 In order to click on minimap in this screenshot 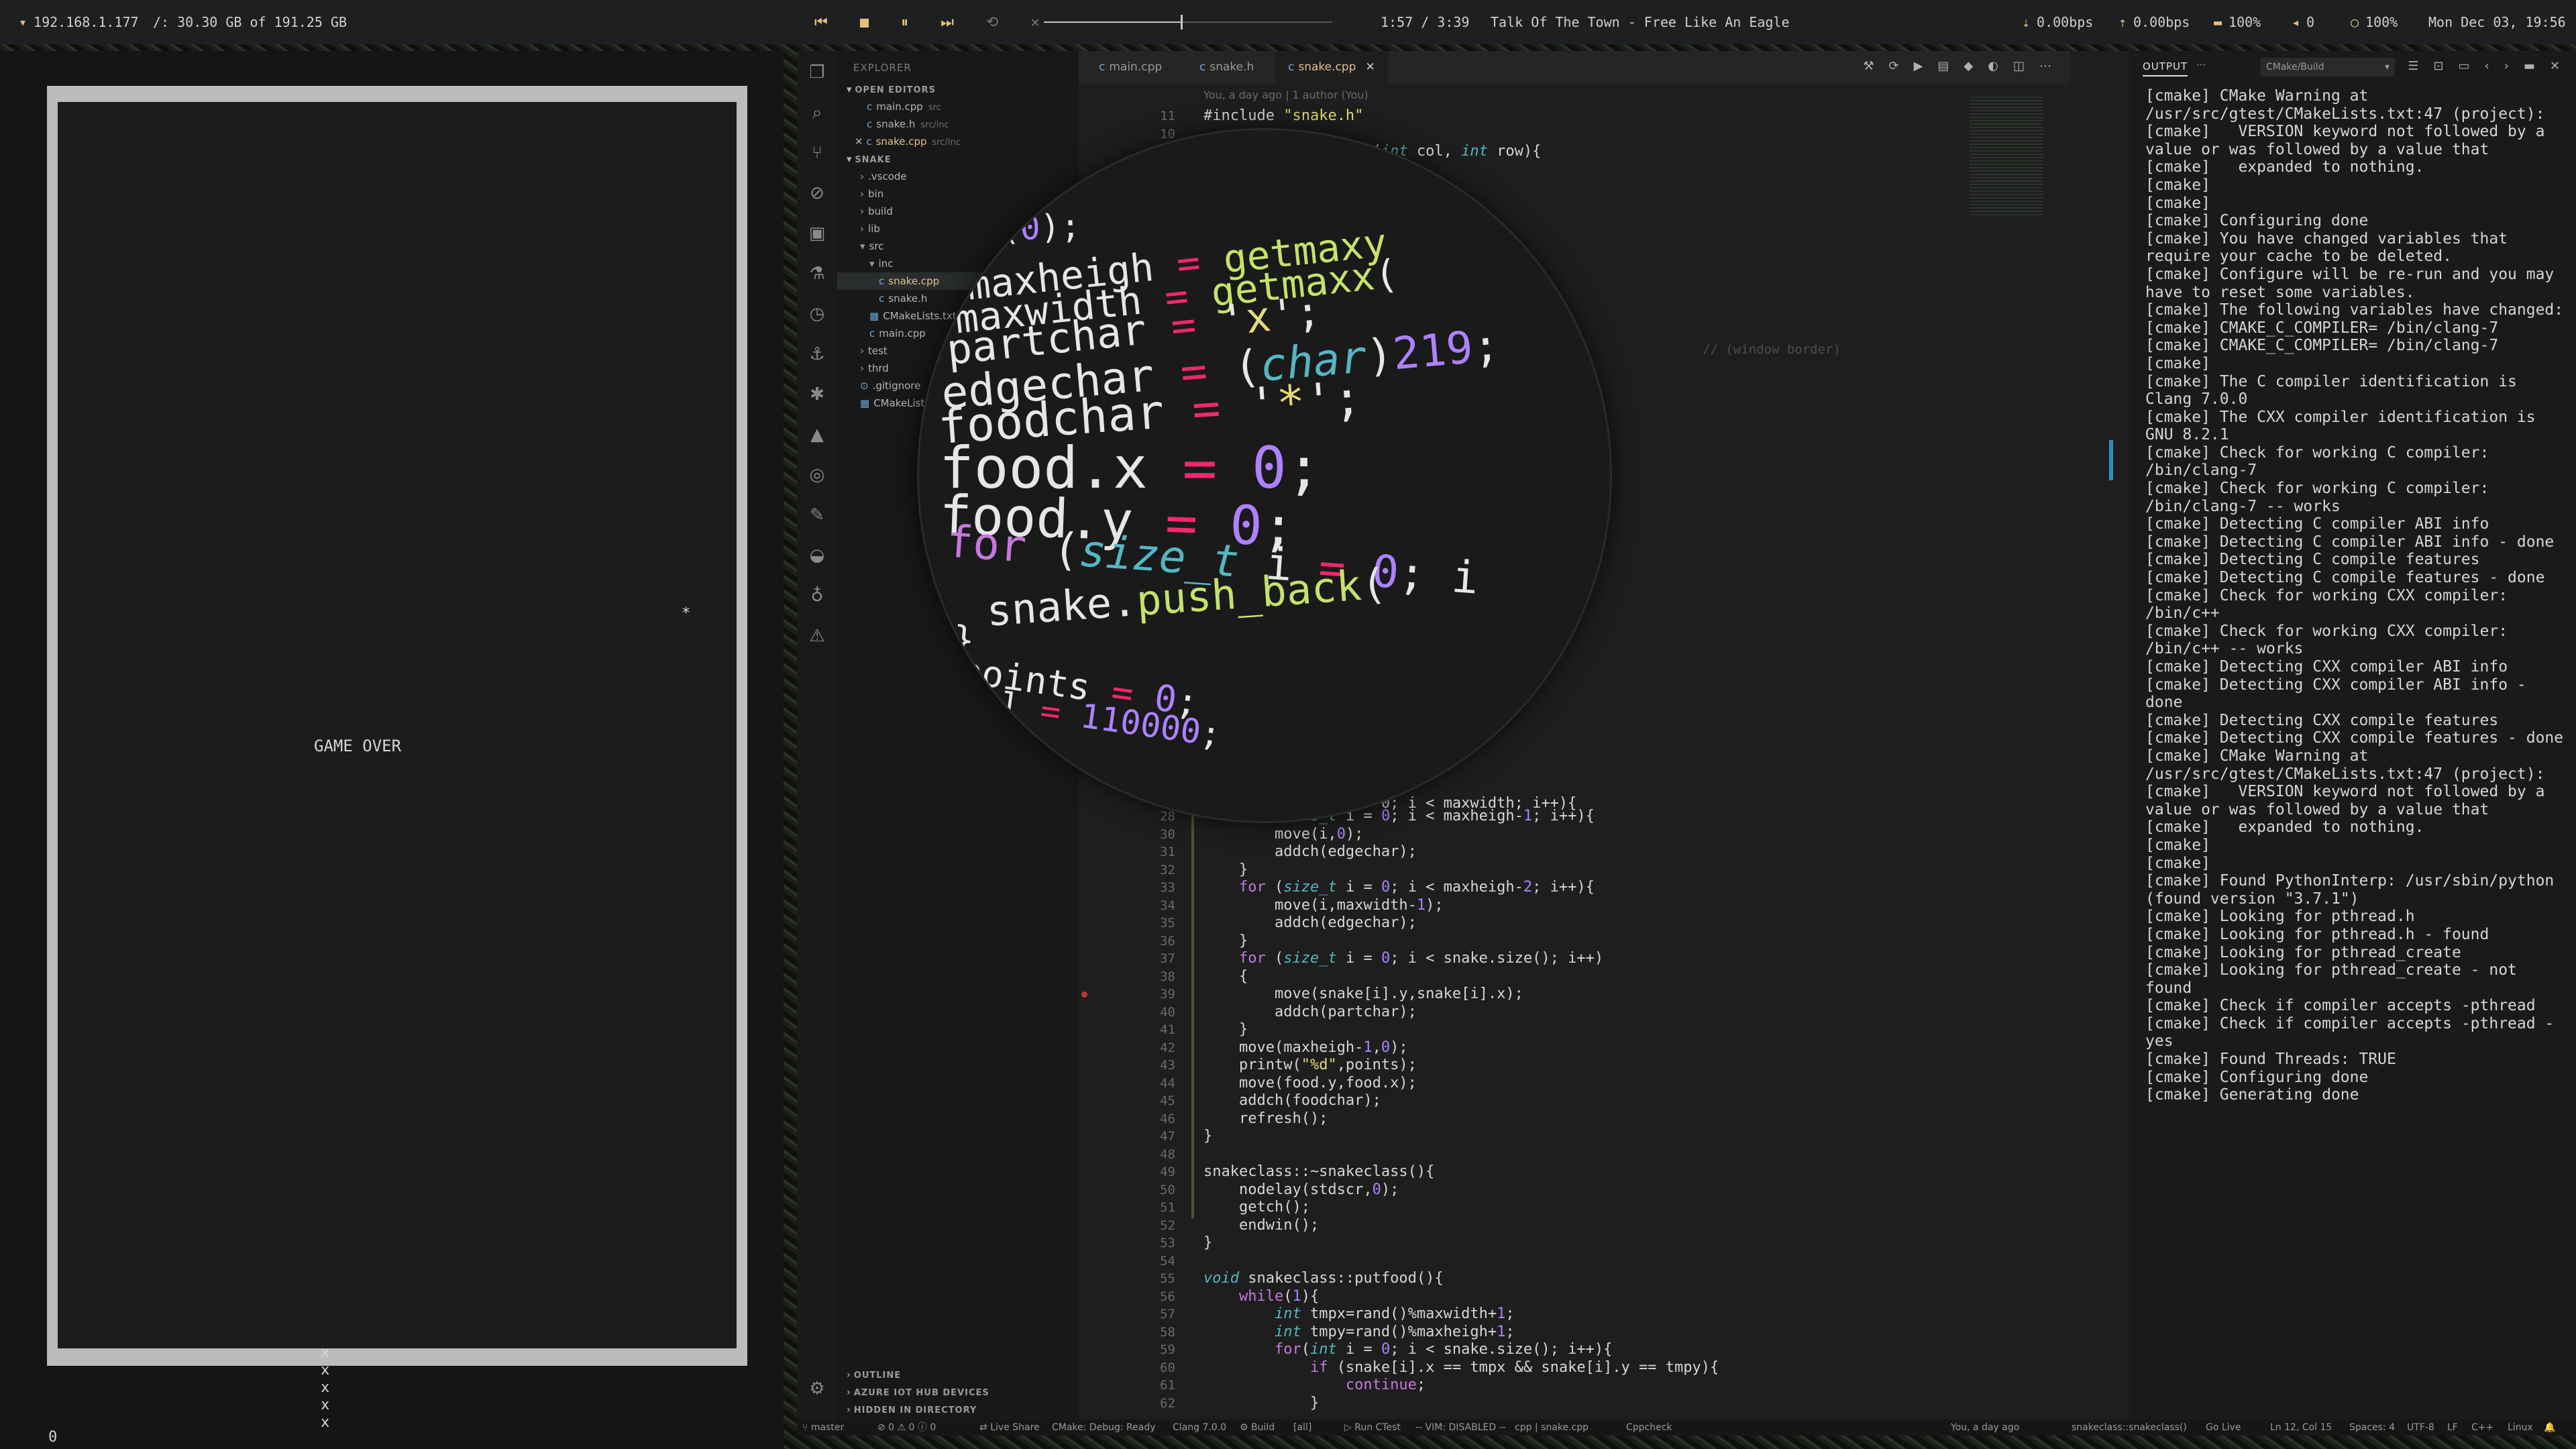, I will do `click(2006, 157)`.